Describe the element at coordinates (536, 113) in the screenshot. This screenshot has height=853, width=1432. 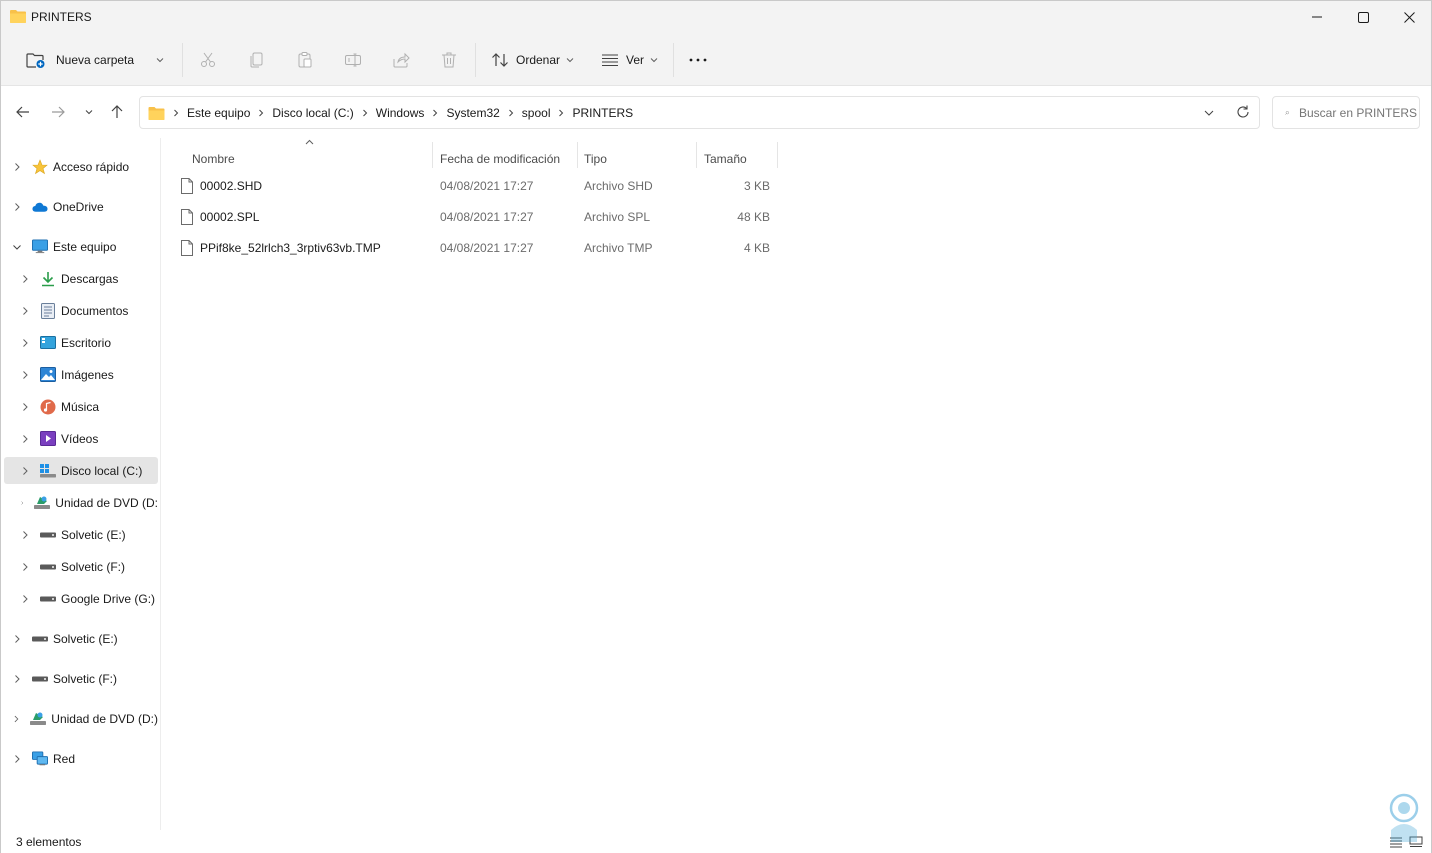
I see `breadcrumb-item-spool: spool` at that location.